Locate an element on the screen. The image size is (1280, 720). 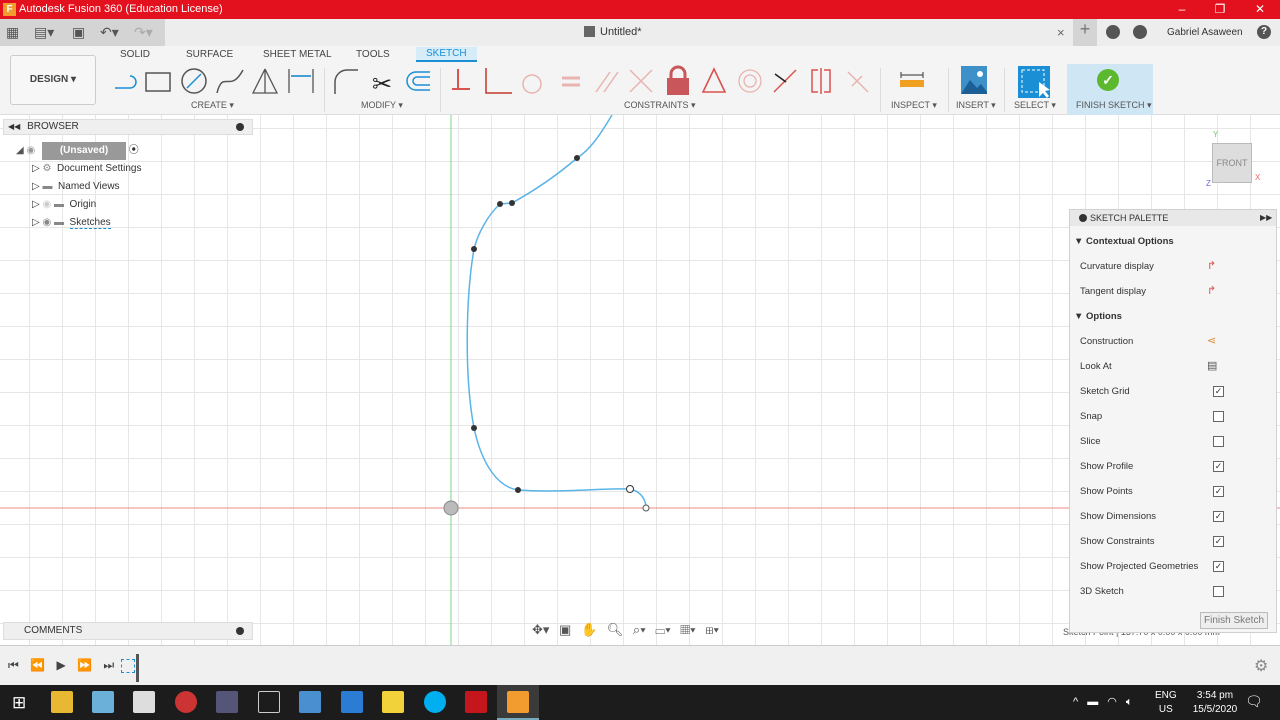
select-icon is located at coordinates (1034, 82).